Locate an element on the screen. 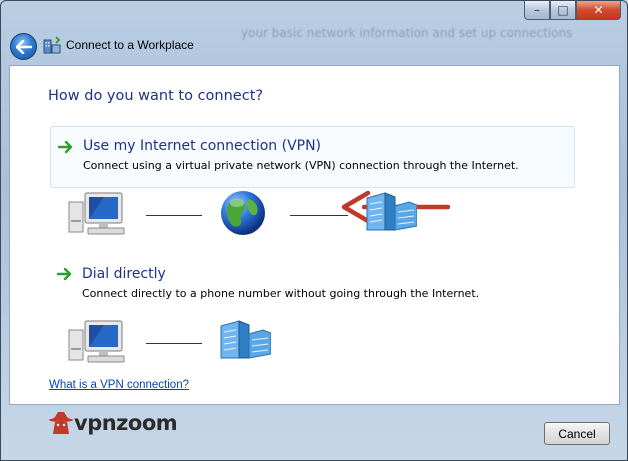 The image size is (628, 461). maximize-button: □ is located at coordinates (563, 10).